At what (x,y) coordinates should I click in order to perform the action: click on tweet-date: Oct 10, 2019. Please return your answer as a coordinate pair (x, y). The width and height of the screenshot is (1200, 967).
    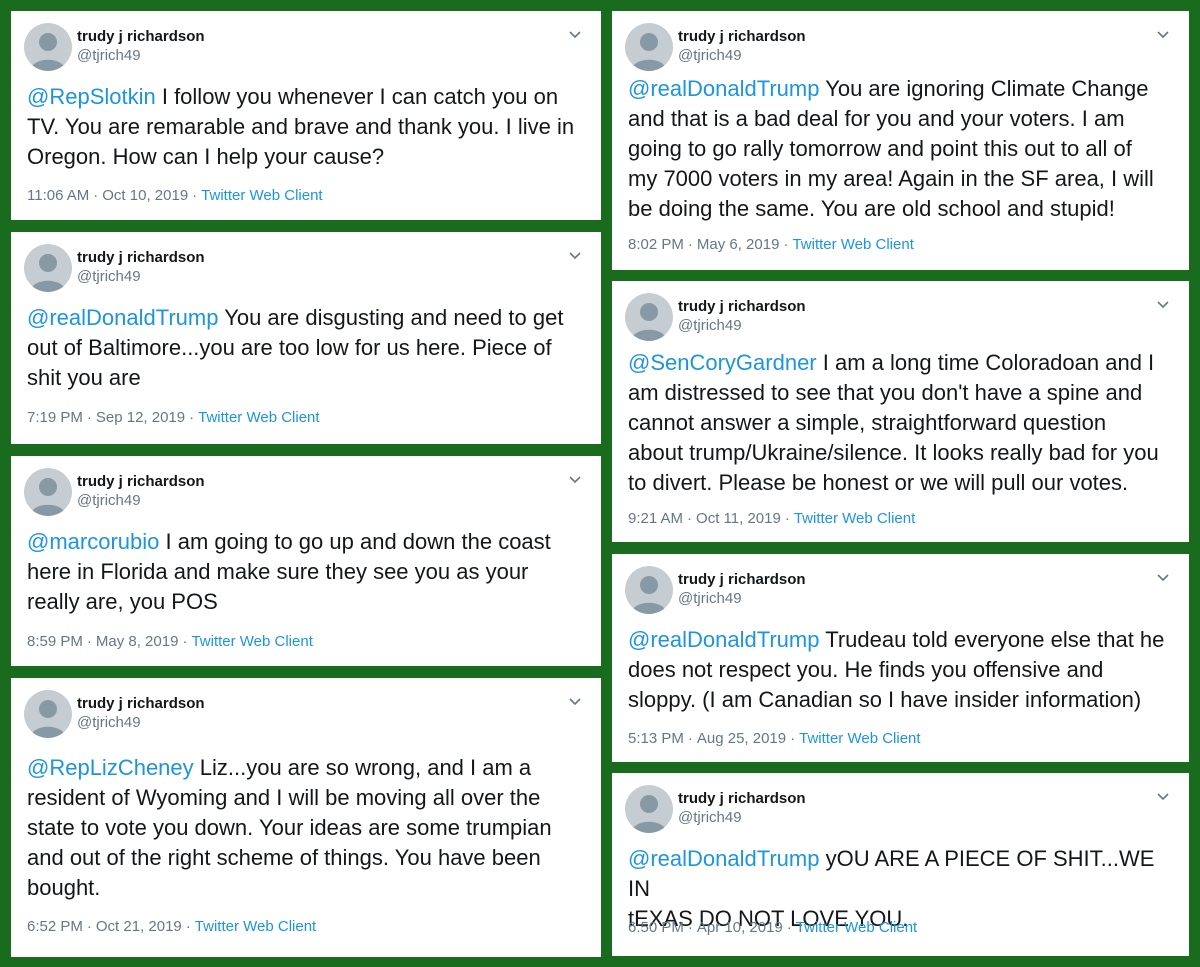
    Looking at the image, I should click on (145, 195).